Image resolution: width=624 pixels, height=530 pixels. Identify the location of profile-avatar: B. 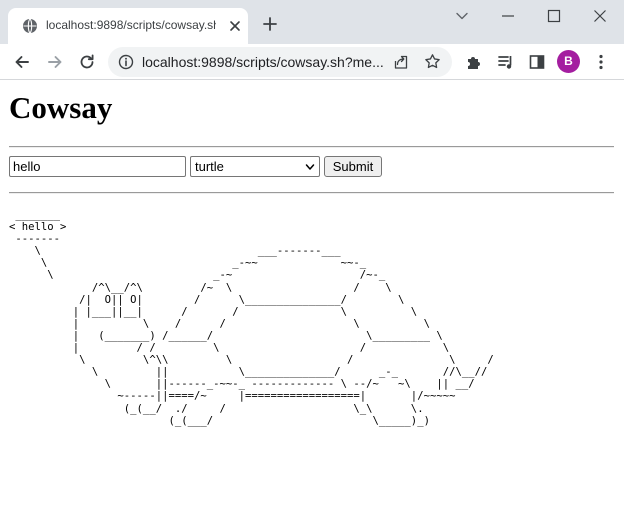
(568, 61).